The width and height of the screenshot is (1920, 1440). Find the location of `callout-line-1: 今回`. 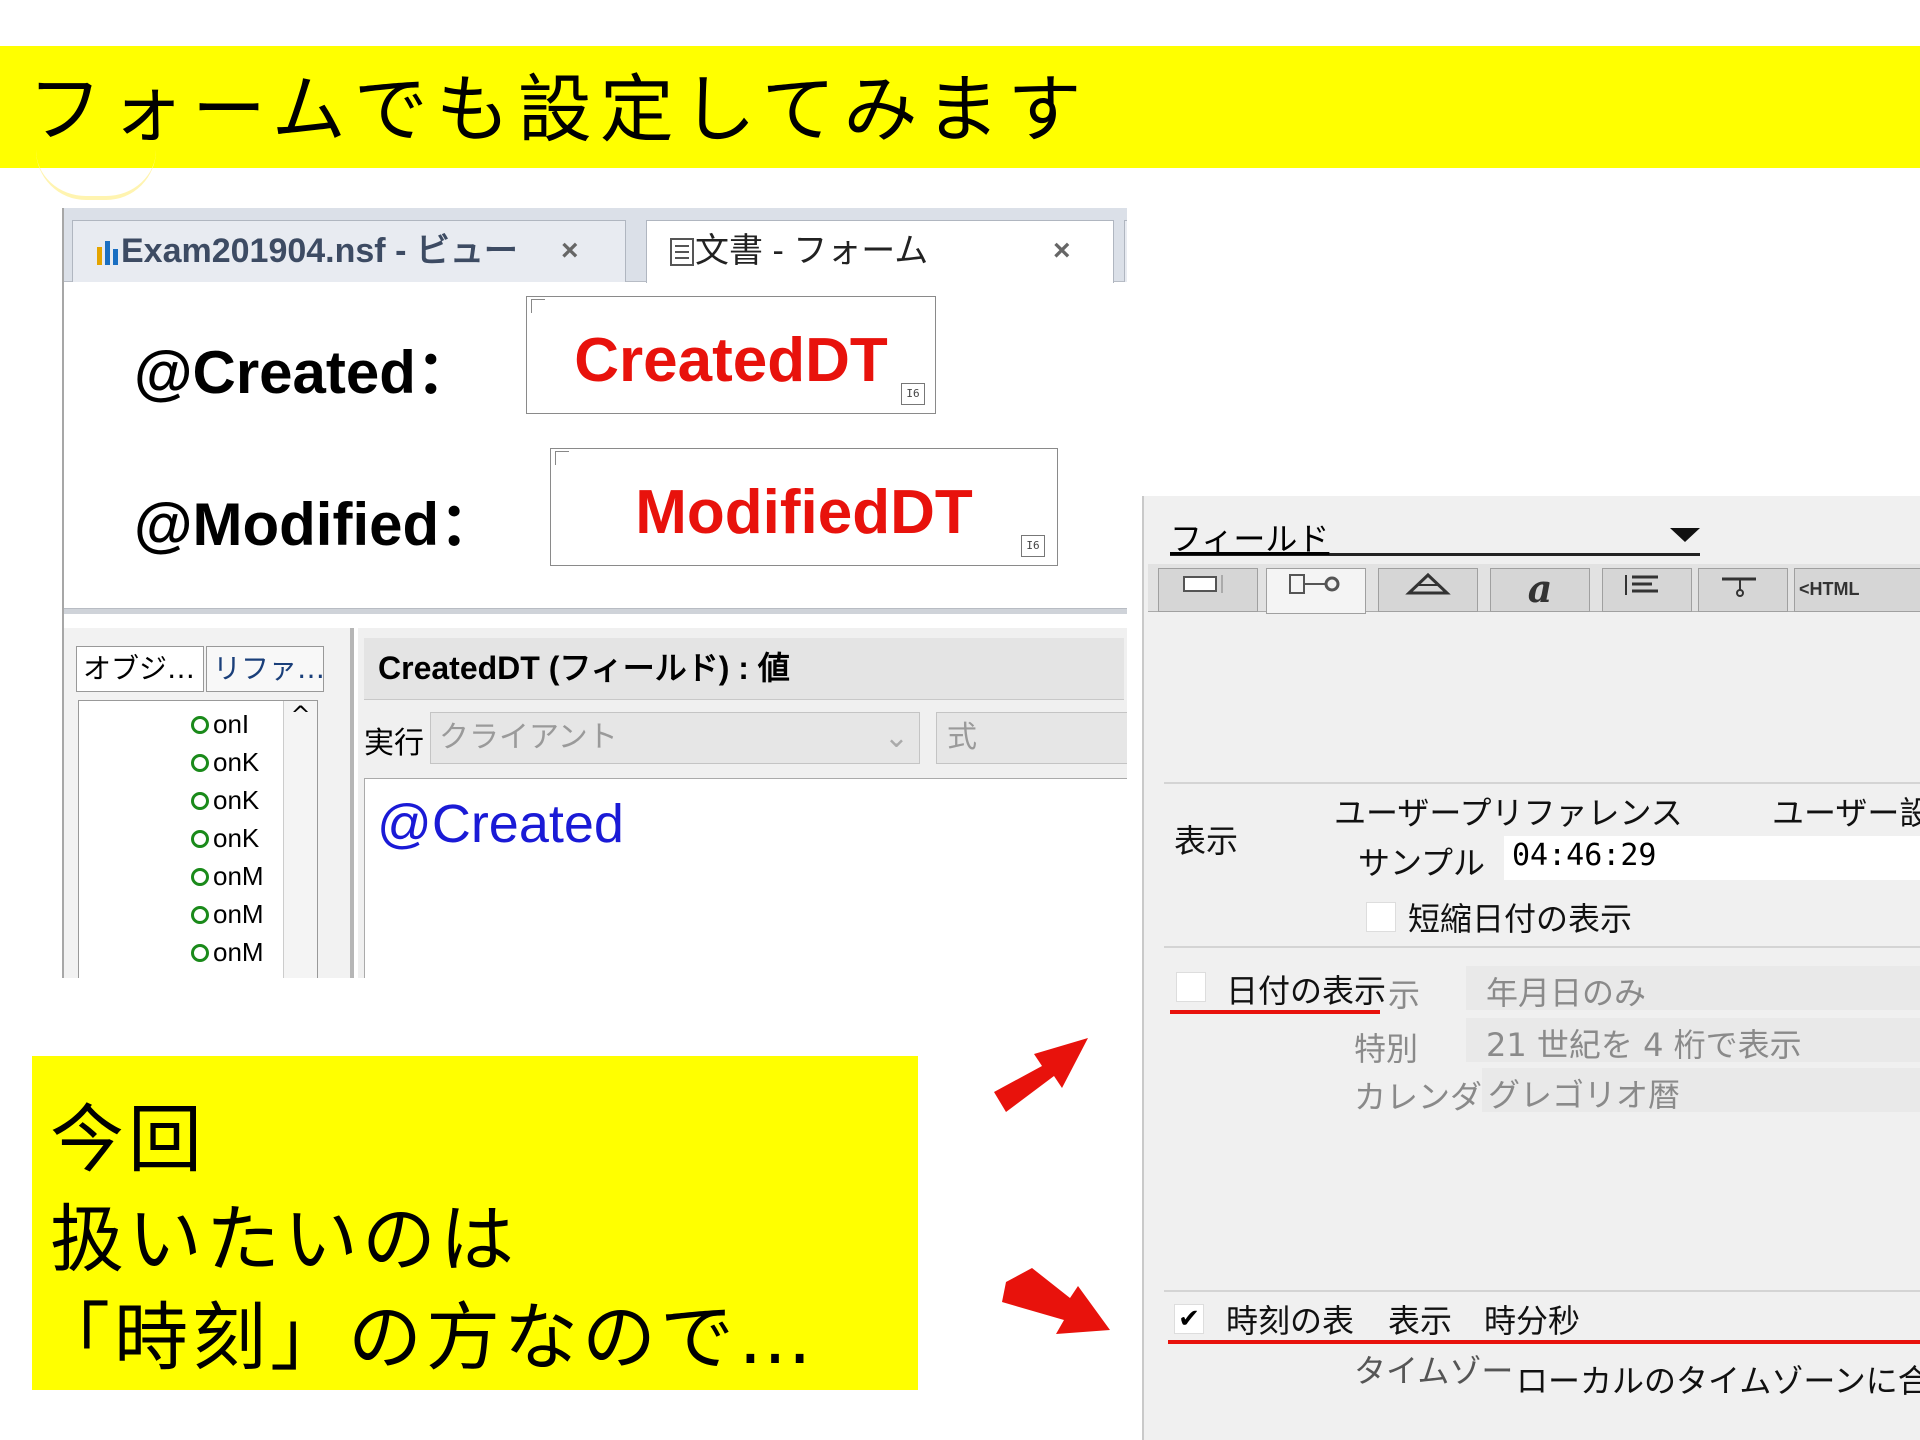

callout-line-1: 今回 is located at coordinates (128, 1140).